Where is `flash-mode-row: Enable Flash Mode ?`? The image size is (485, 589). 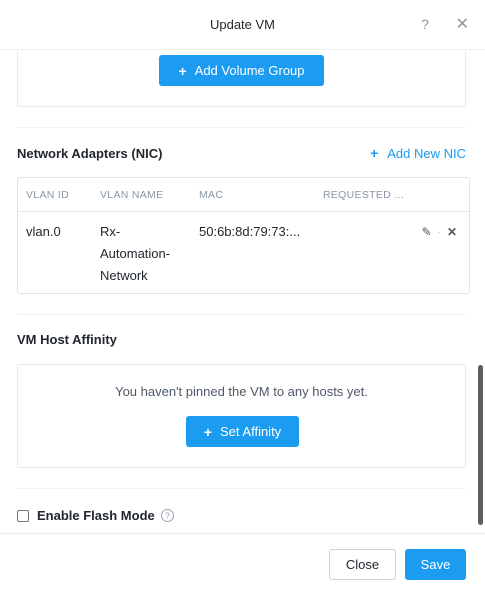
flash-mode-row: Enable Flash Mode ? is located at coordinates (95, 515).